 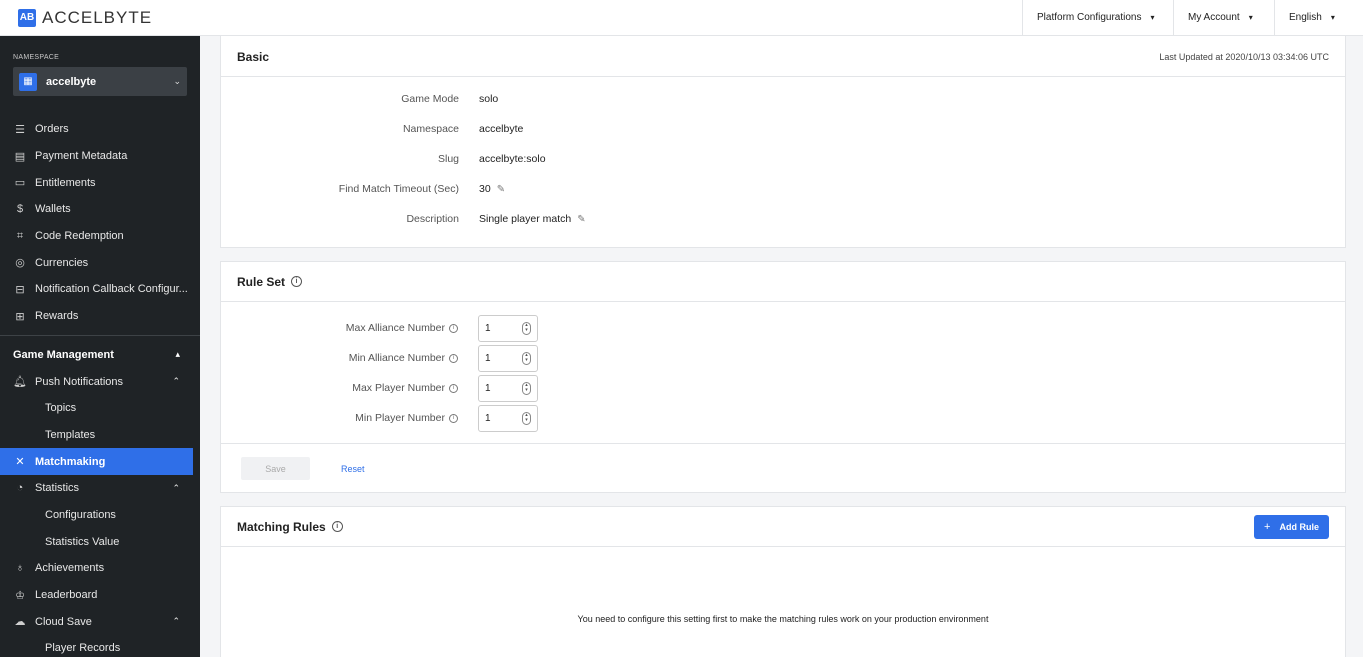 I want to click on sidebar-item-statistics: ◔ Statistics ⌃, so click(x=100, y=488).